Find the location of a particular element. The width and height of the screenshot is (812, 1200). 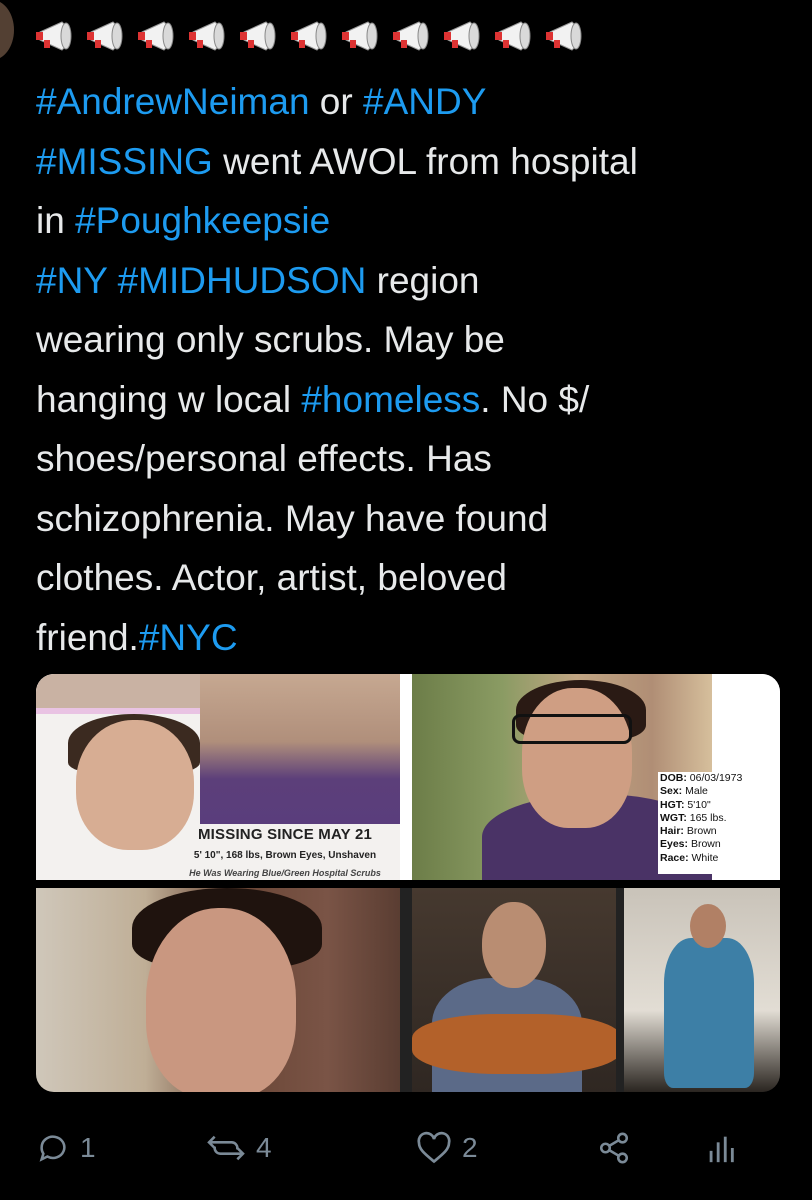

tweet-line: schizophrenia. May have found is located at coordinates (416, 519).